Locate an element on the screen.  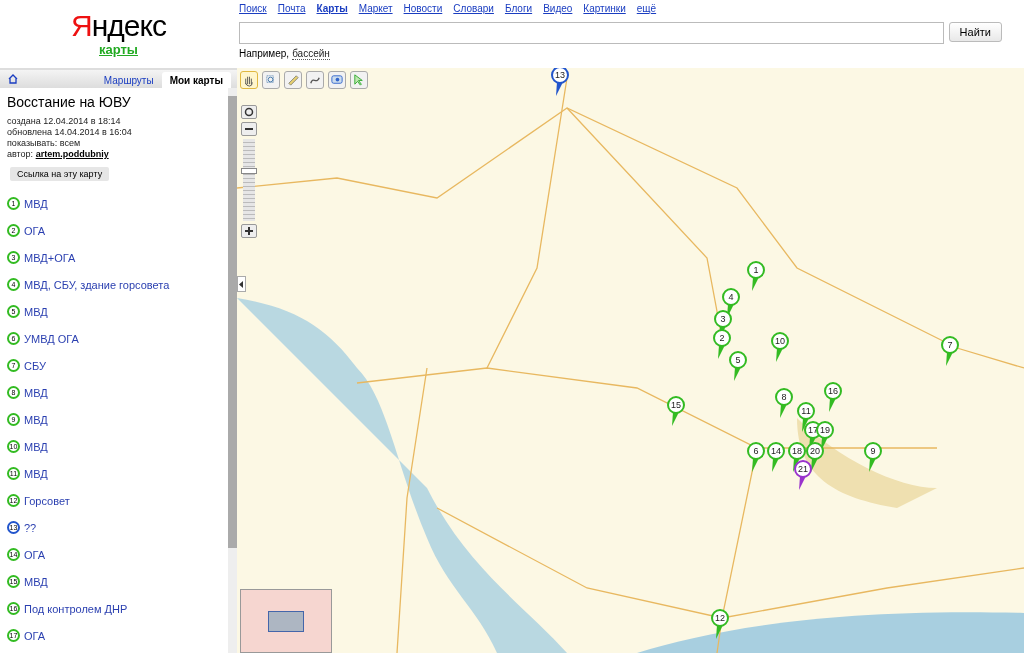
search-button: Найти is located at coordinates (975, 32).